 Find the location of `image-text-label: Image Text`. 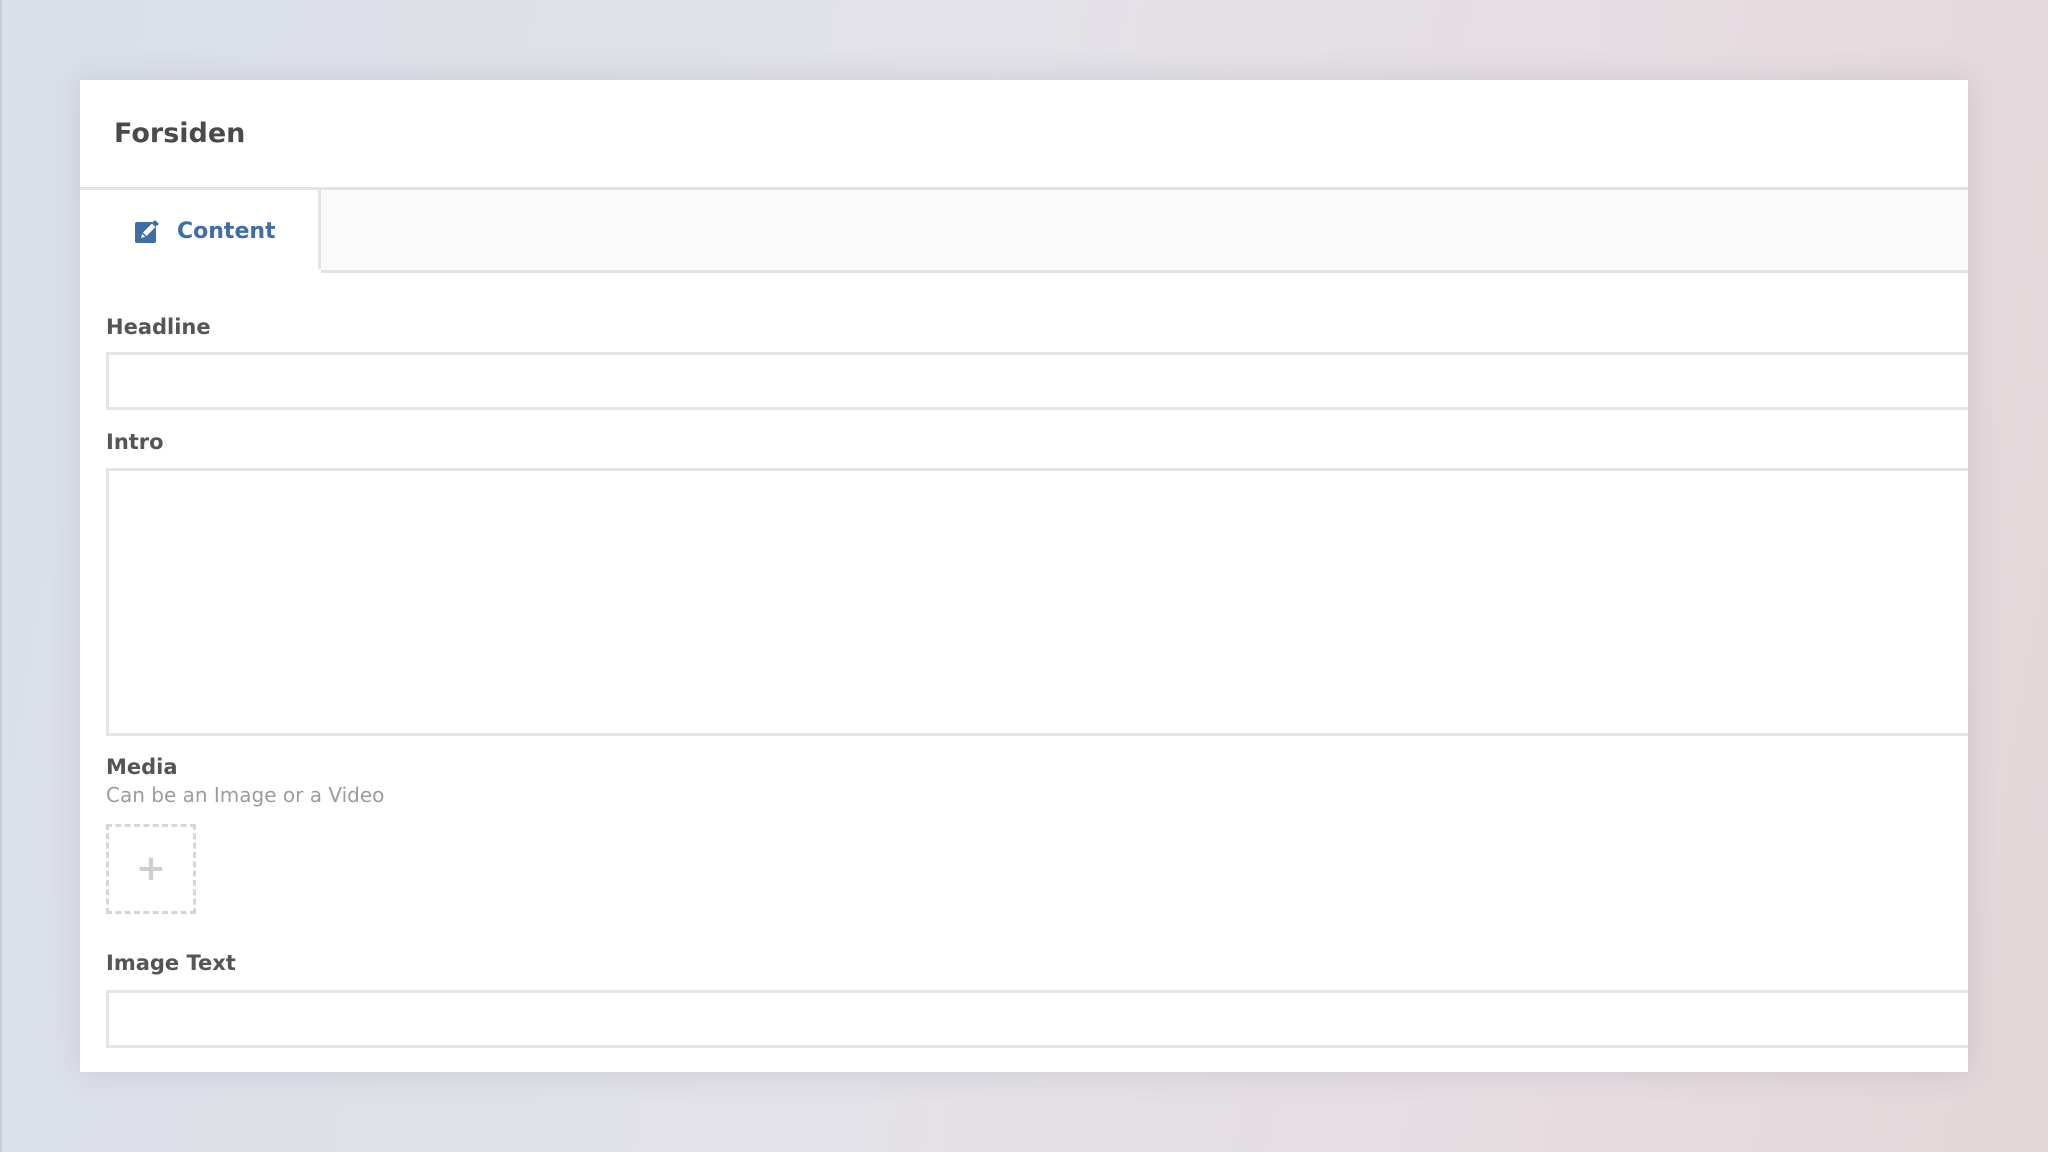

image-text-label: Image Text is located at coordinates (171, 963).